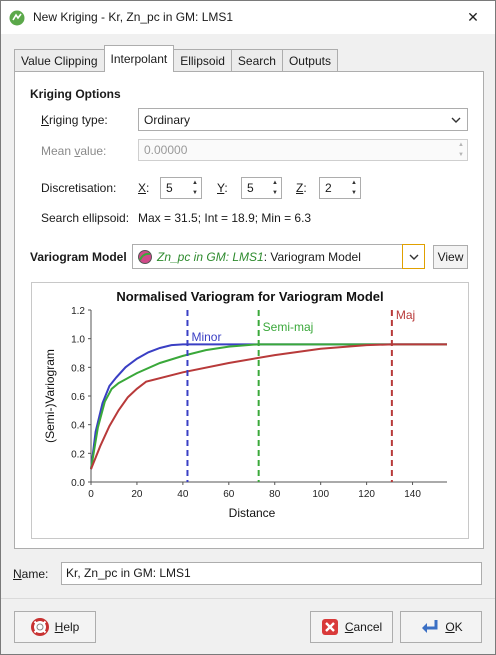 The width and height of the screenshot is (496, 655). I want to click on discretisation-y-spinbox: 5 ▲ ▼, so click(261, 188).